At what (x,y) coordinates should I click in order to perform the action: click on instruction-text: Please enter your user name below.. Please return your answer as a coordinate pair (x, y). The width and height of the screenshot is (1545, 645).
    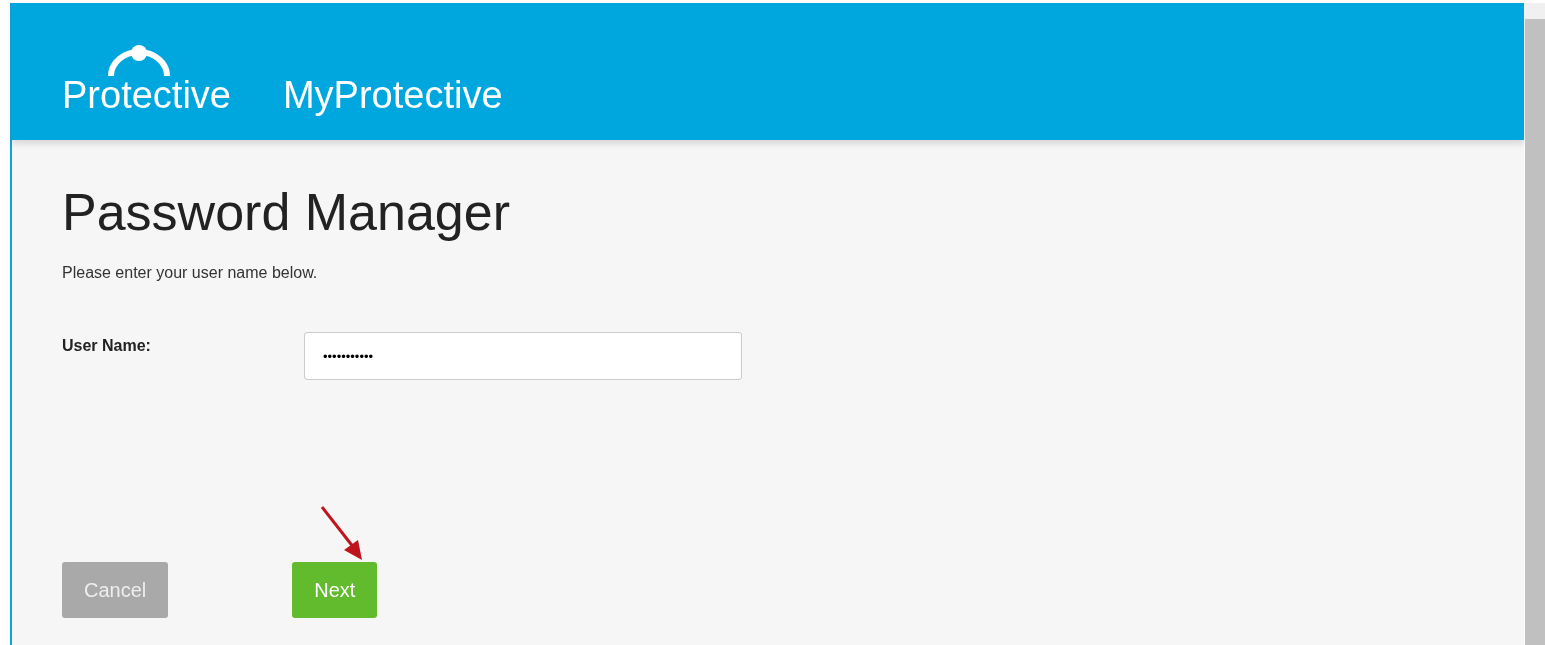
    Looking at the image, I should click on (190, 273).